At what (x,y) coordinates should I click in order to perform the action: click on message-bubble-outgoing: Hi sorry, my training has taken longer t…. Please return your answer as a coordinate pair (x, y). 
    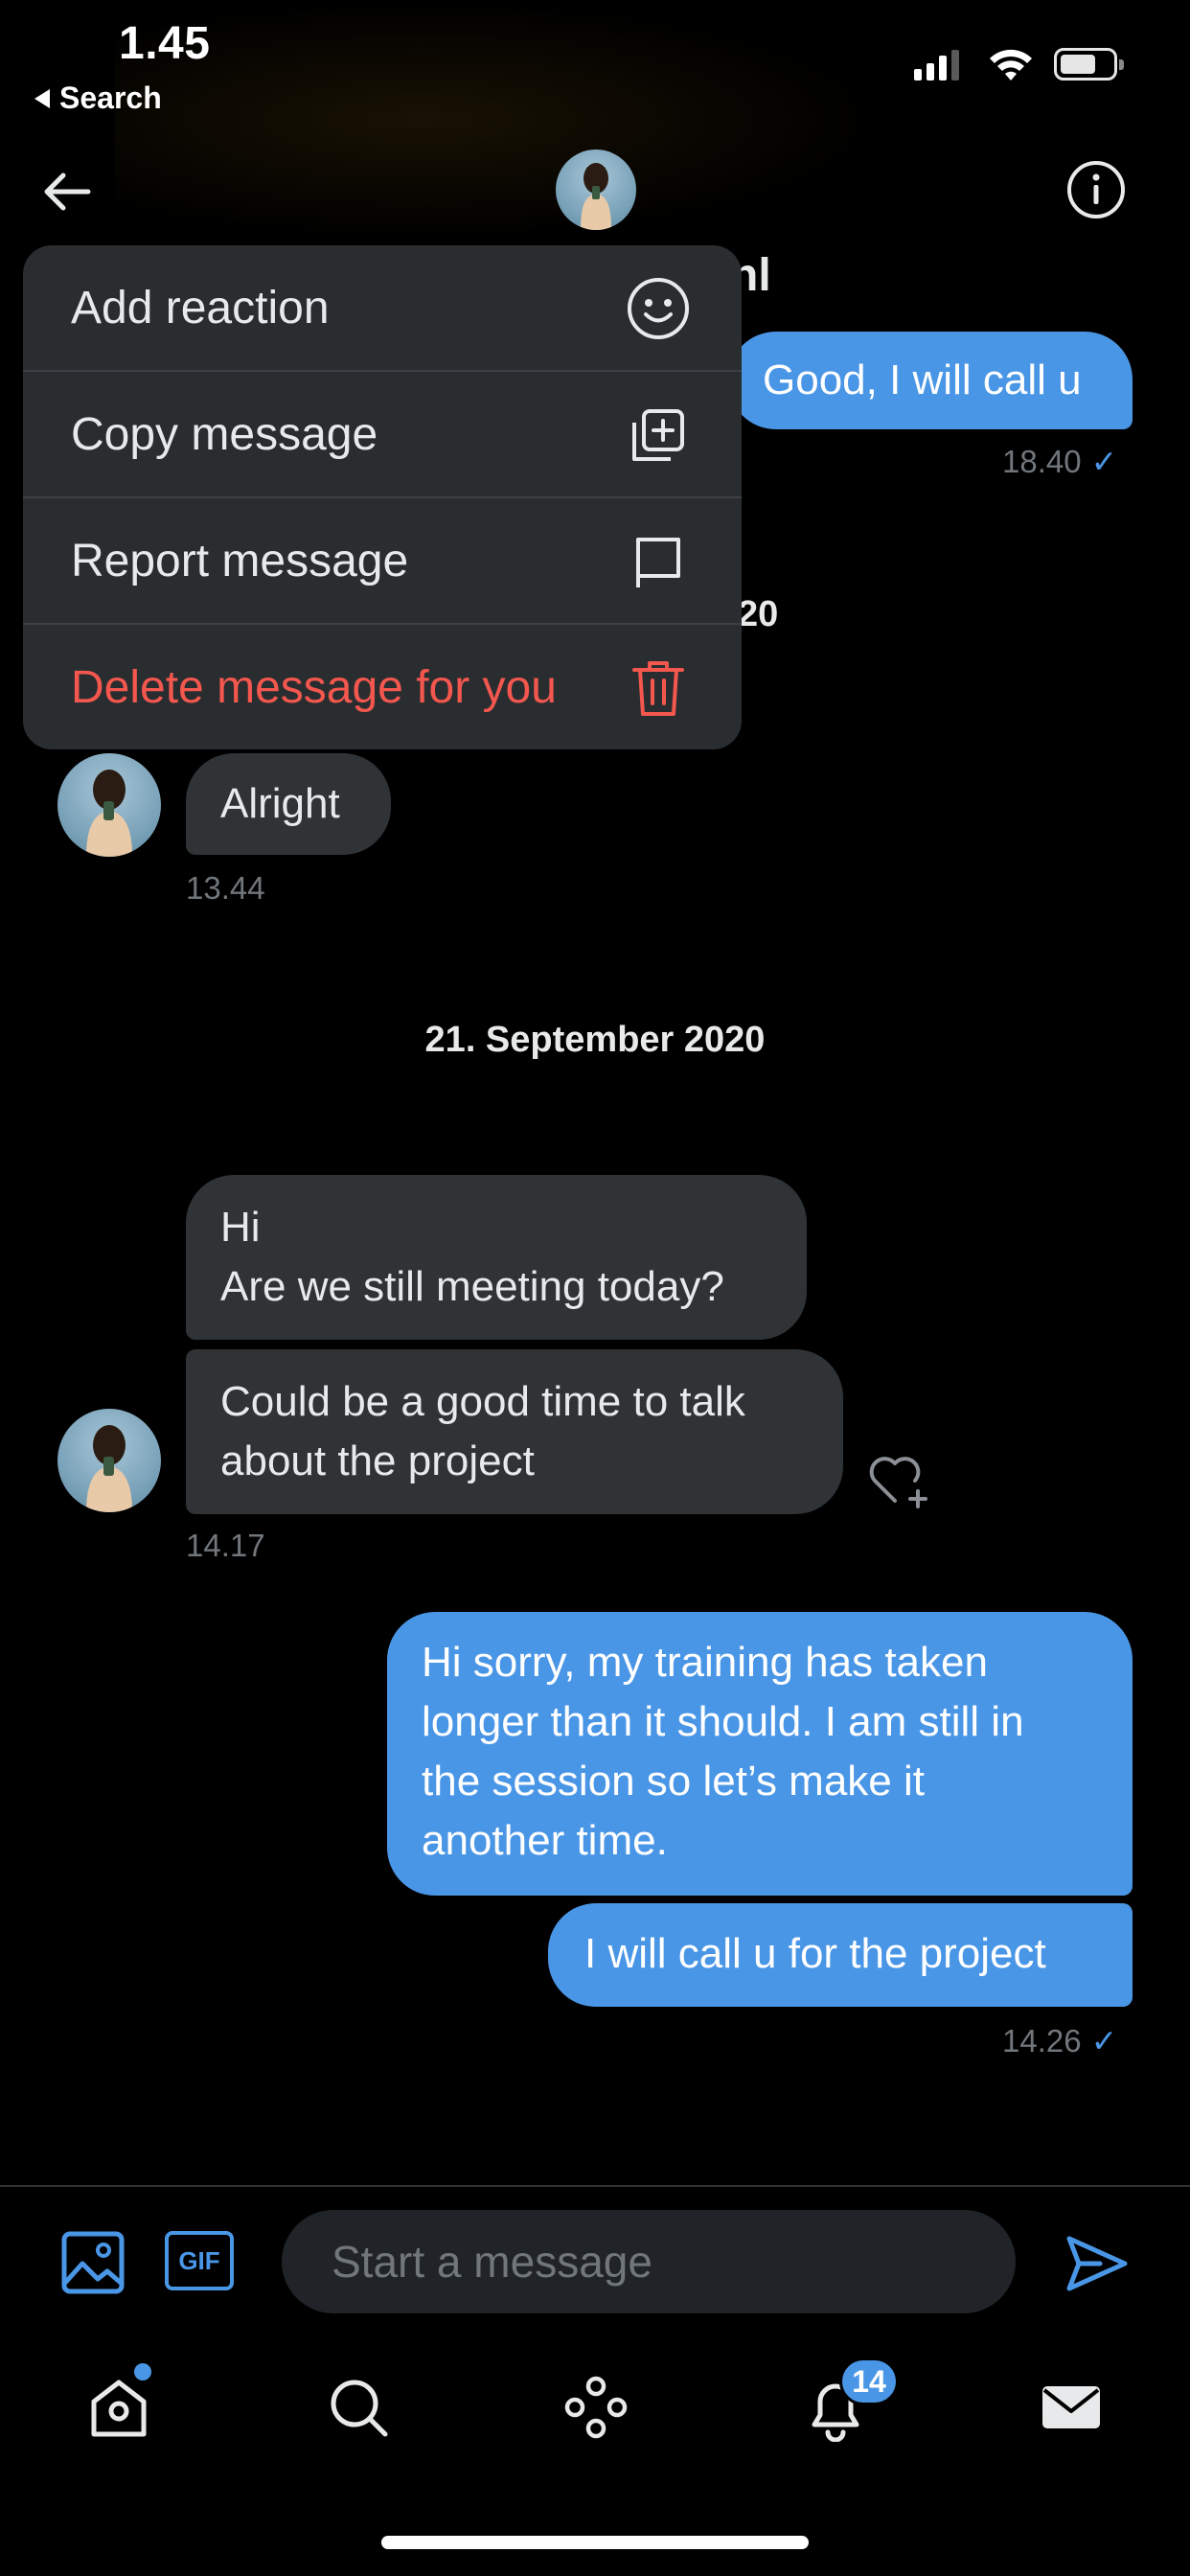
    Looking at the image, I should click on (760, 1754).